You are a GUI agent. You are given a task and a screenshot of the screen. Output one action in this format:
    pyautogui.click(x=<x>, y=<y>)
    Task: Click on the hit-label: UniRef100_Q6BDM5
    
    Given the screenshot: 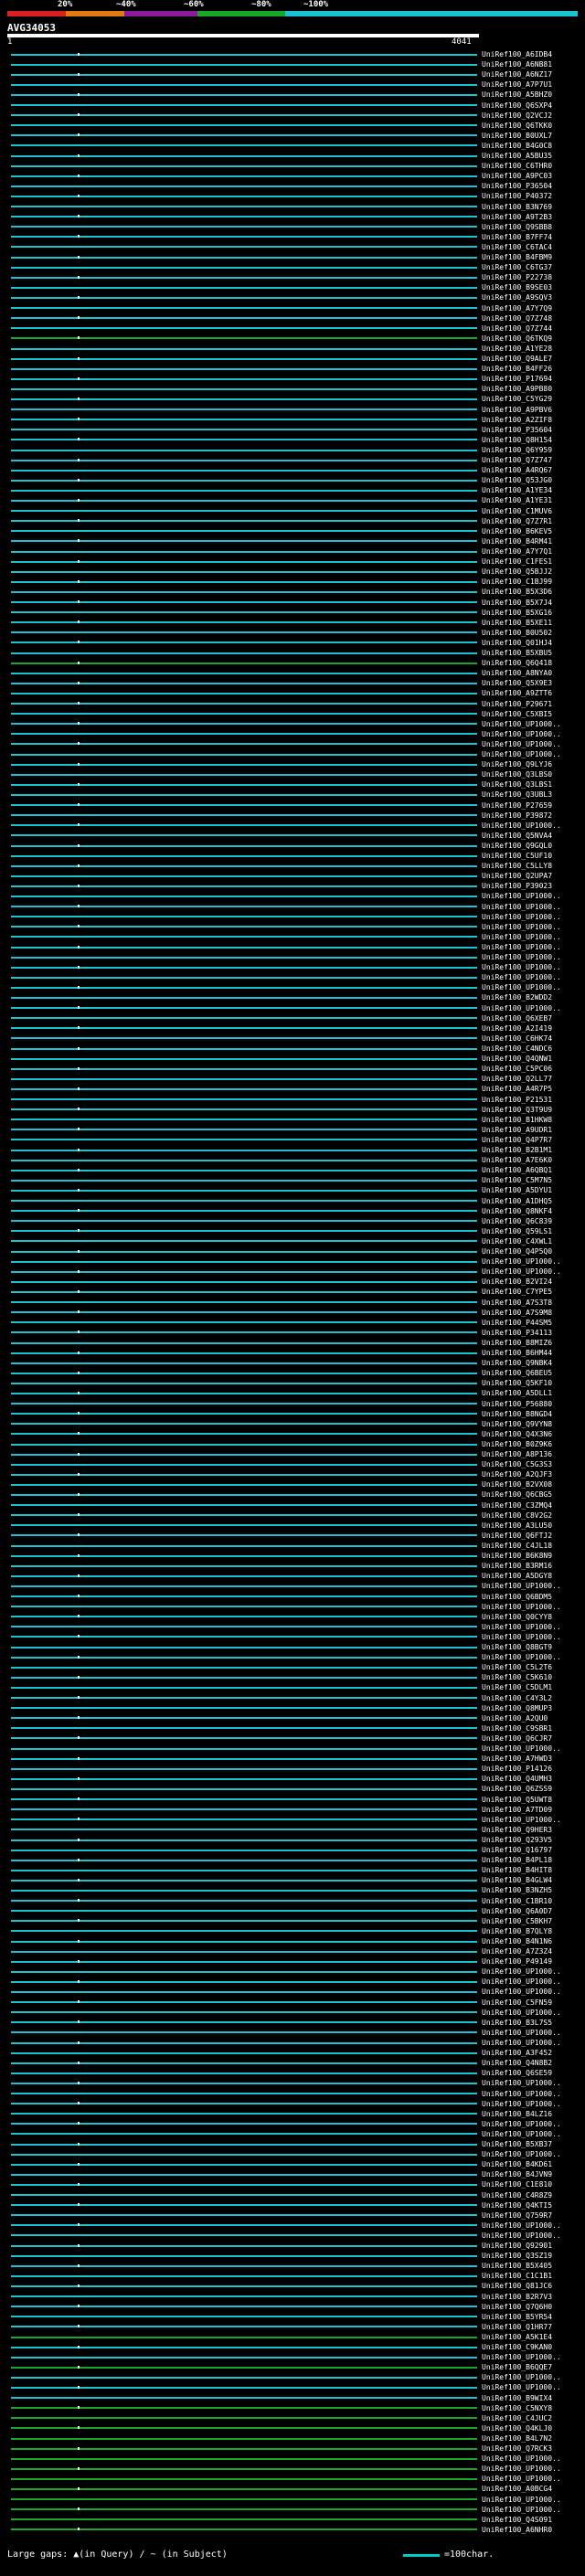 What is the action you would take?
    pyautogui.click(x=517, y=1597)
    